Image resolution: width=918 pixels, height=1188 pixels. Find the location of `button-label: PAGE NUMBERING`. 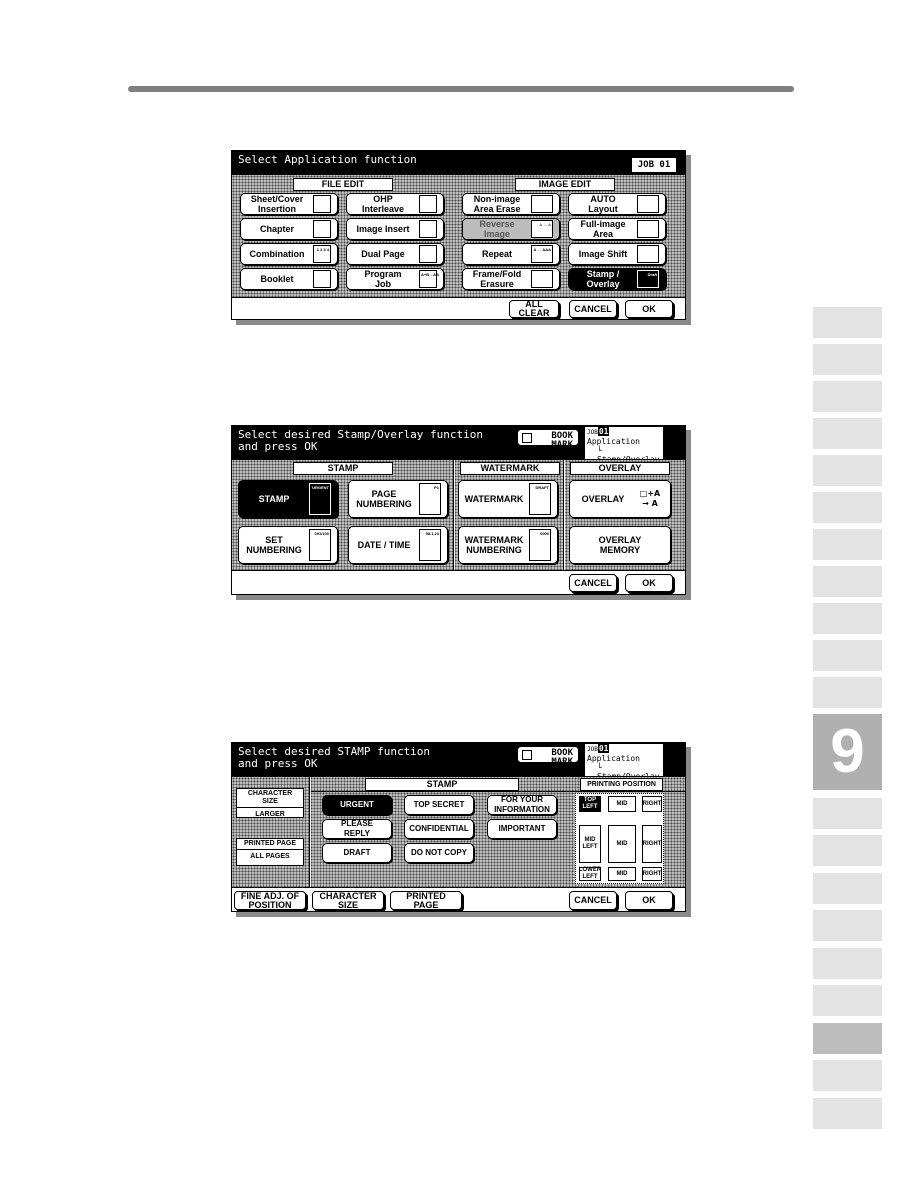

button-label: PAGE NUMBERING is located at coordinates (384, 499).